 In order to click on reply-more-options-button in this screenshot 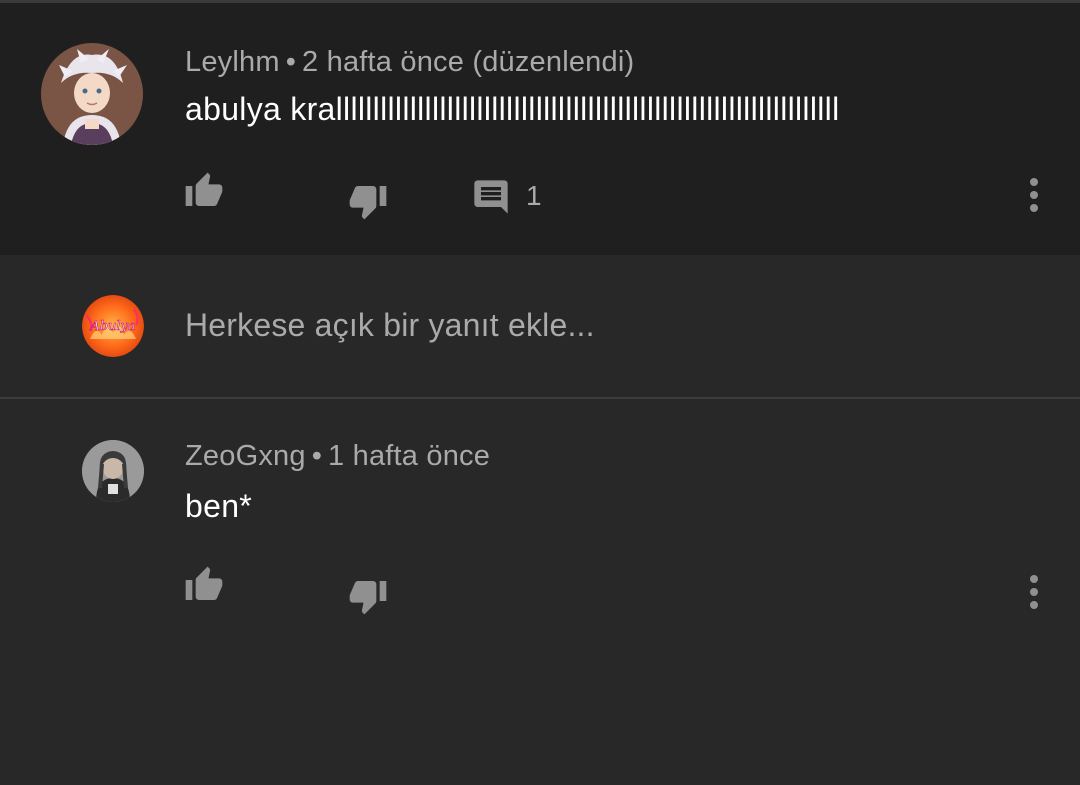, I will do `click(1034, 592)`.